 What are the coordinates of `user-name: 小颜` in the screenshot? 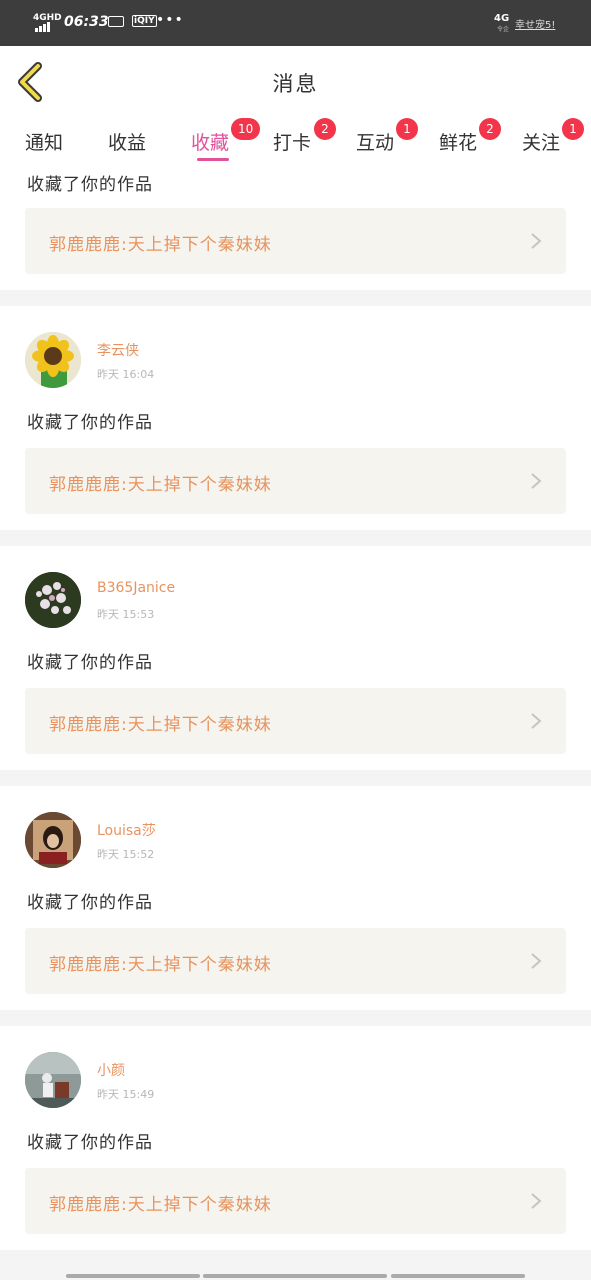 It's located at (111, 1070).